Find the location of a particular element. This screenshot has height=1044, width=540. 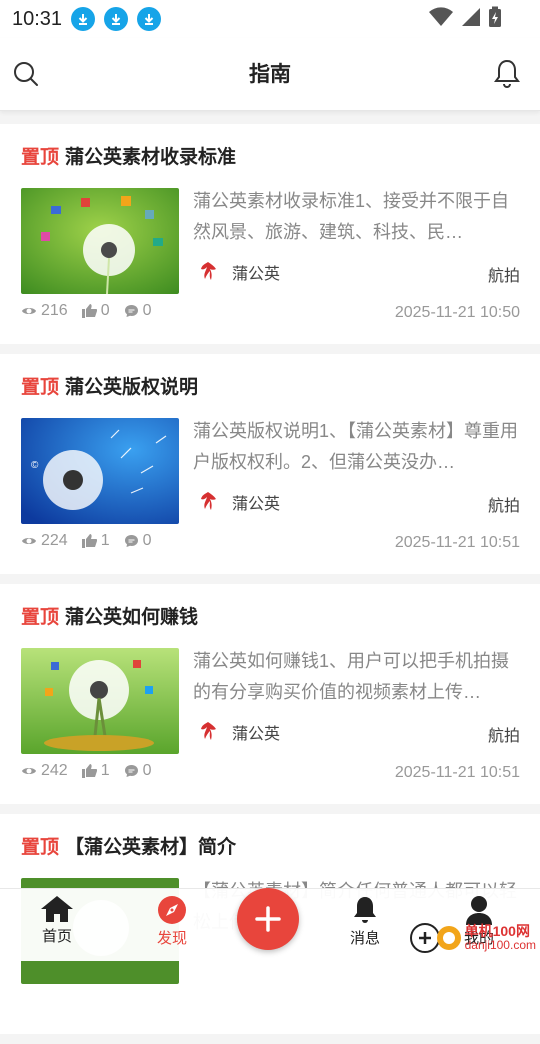

post-title-text: 蒲公英版权说明 is located at coordinates (132, 387).